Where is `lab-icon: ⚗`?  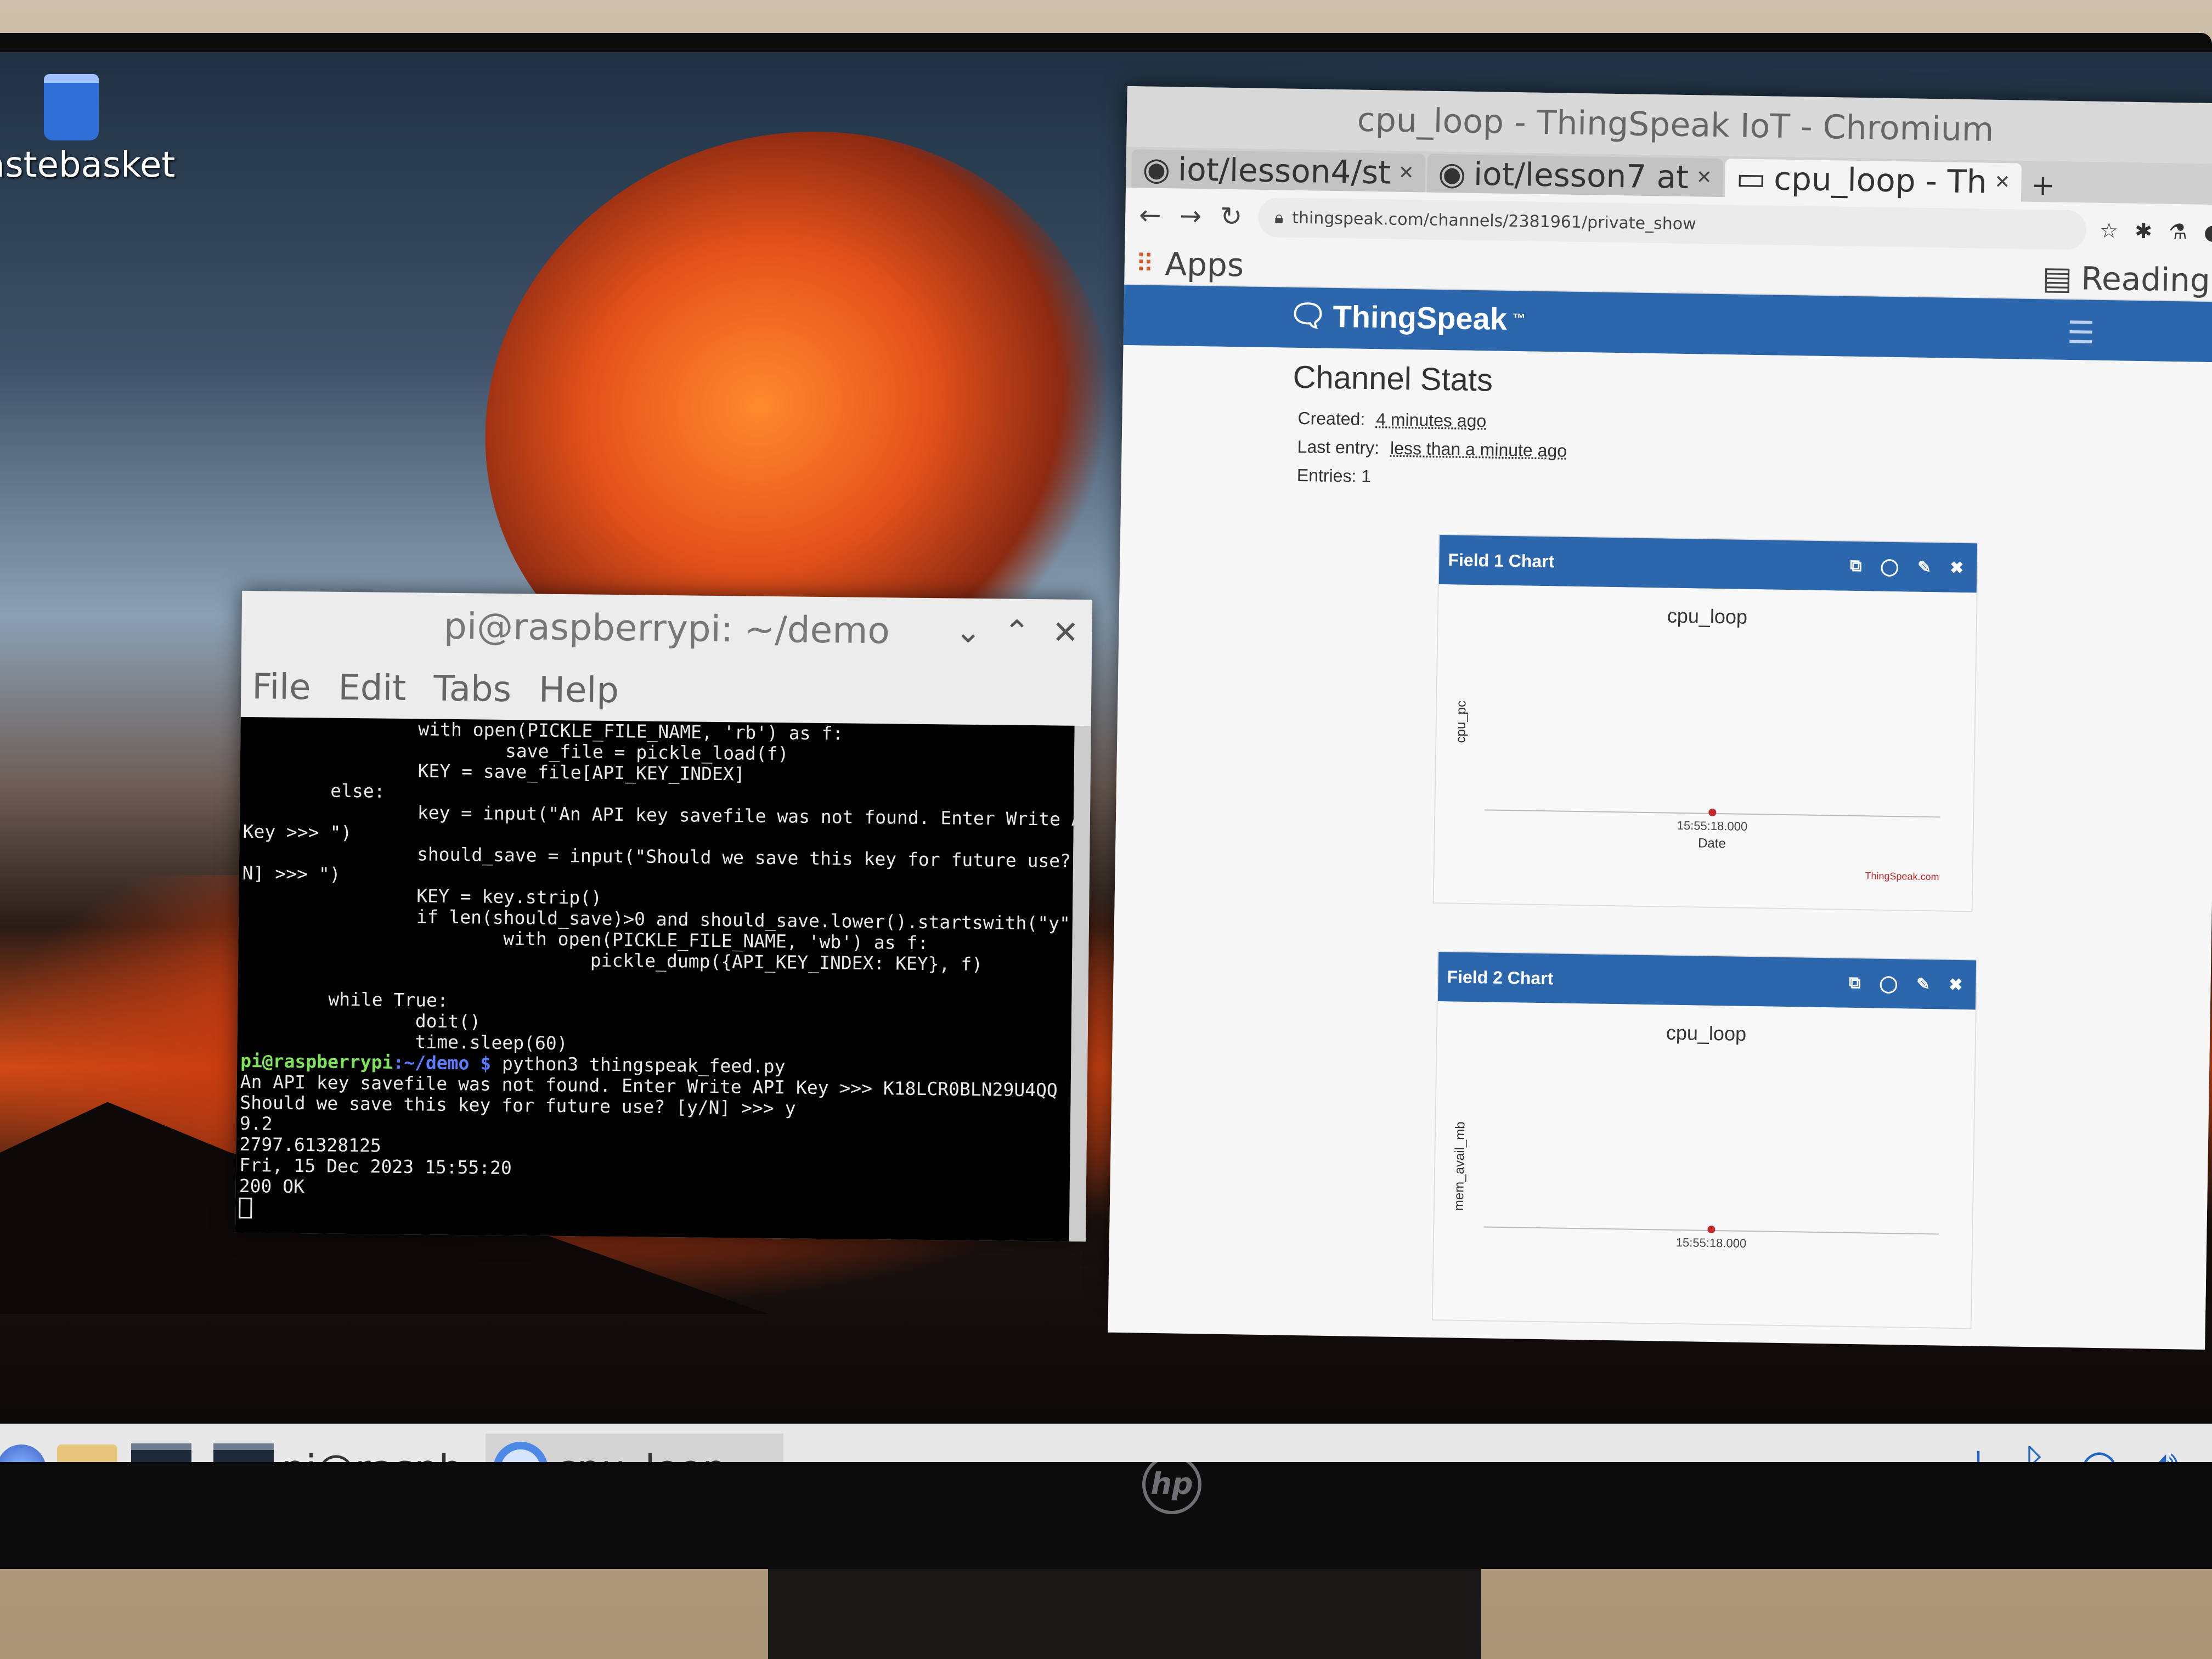 lab-icon: ⚗ is located at coordinates (2178, 232).